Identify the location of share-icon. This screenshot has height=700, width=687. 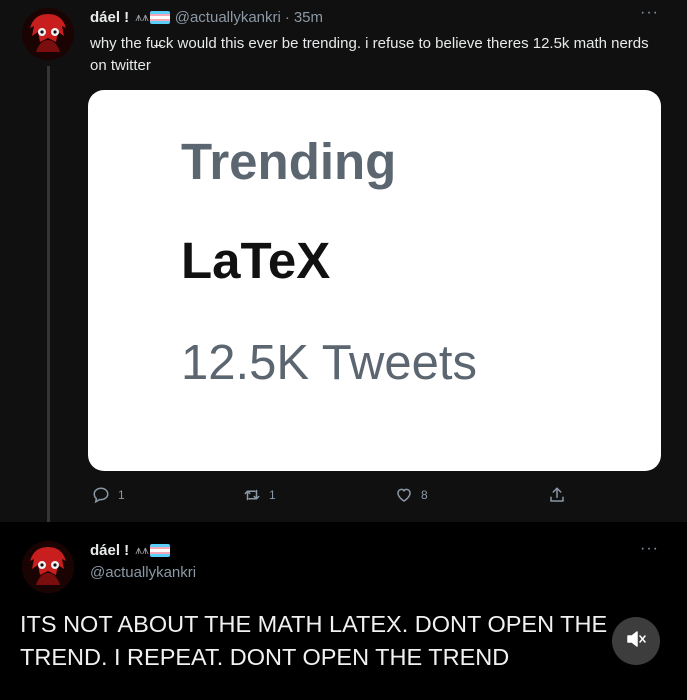
(557, 495).